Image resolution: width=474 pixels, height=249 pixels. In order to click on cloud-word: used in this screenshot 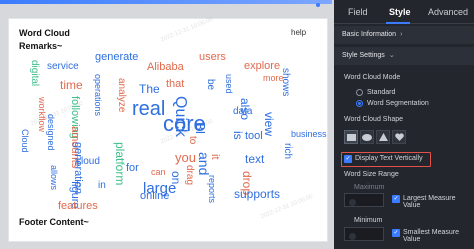, I will do `click(229, 84)`.